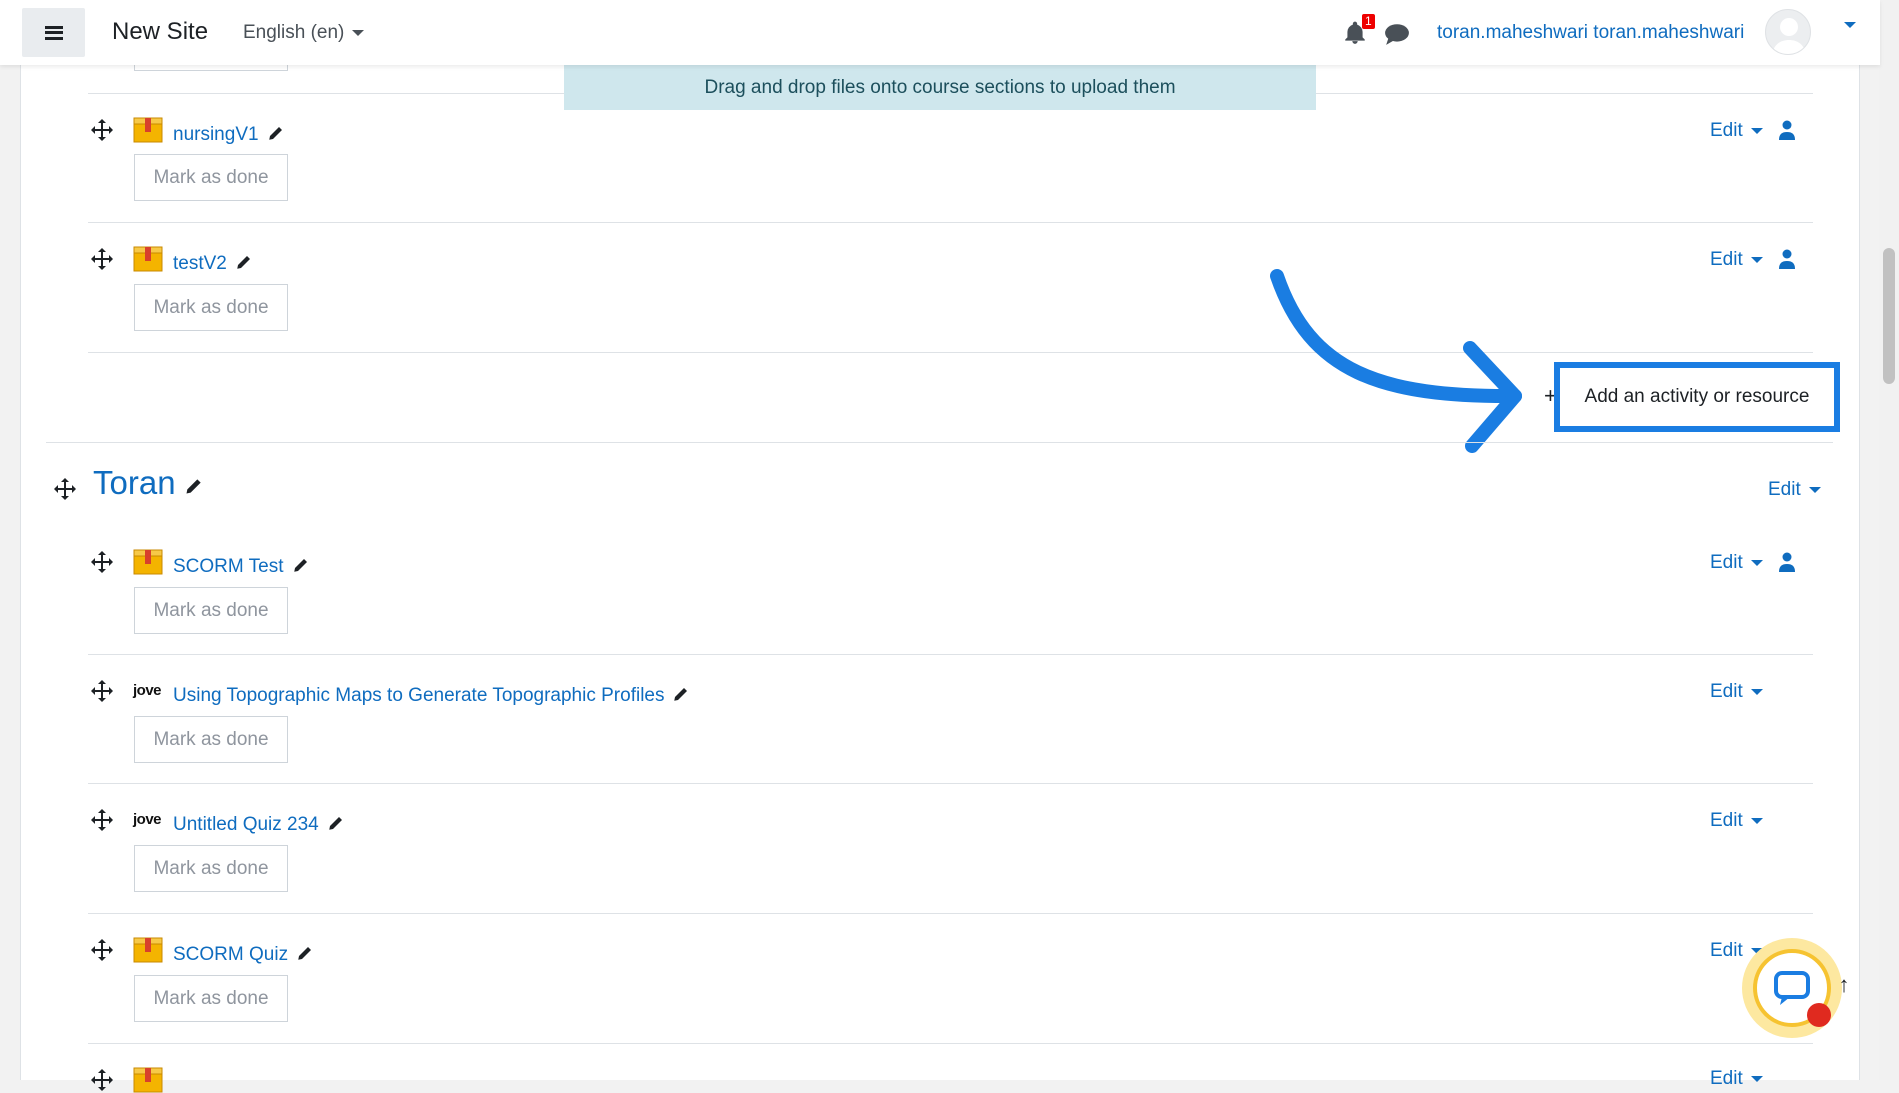  What do you see at coordinates (134, 482) in the screenshot?
I see `section-title-text: Toran` at bounding box center [134, 482].